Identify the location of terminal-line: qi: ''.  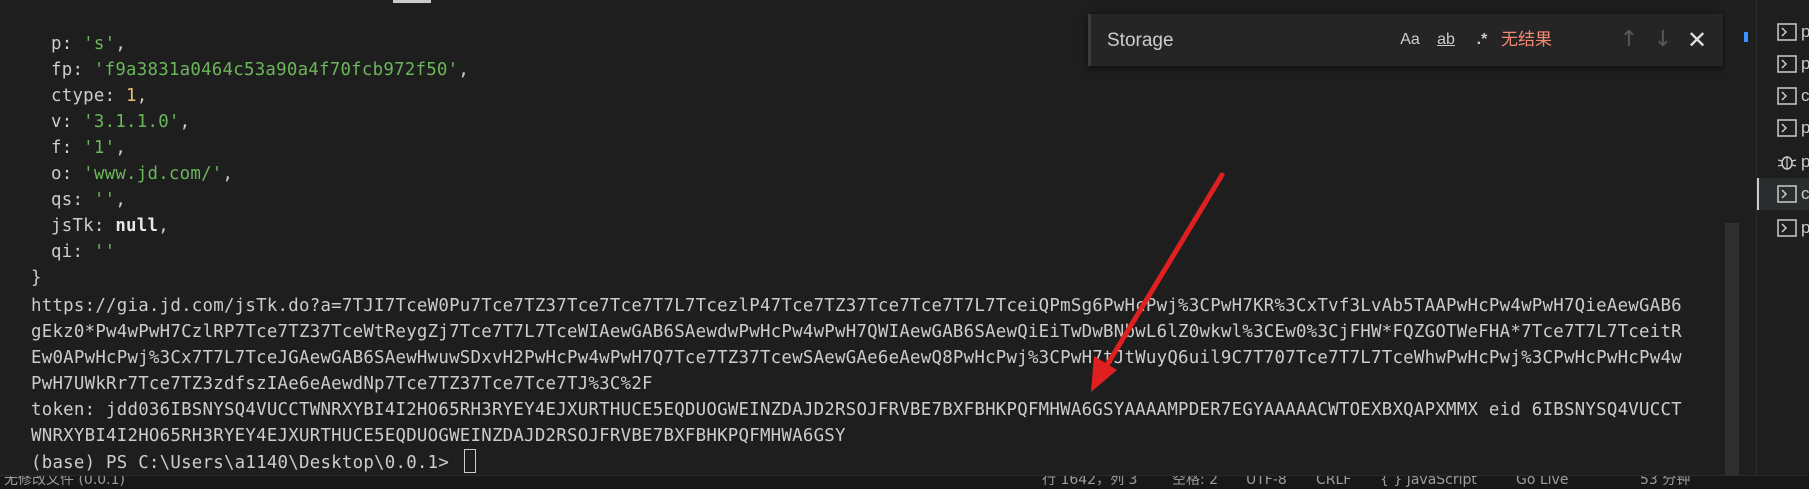
(83, 252).